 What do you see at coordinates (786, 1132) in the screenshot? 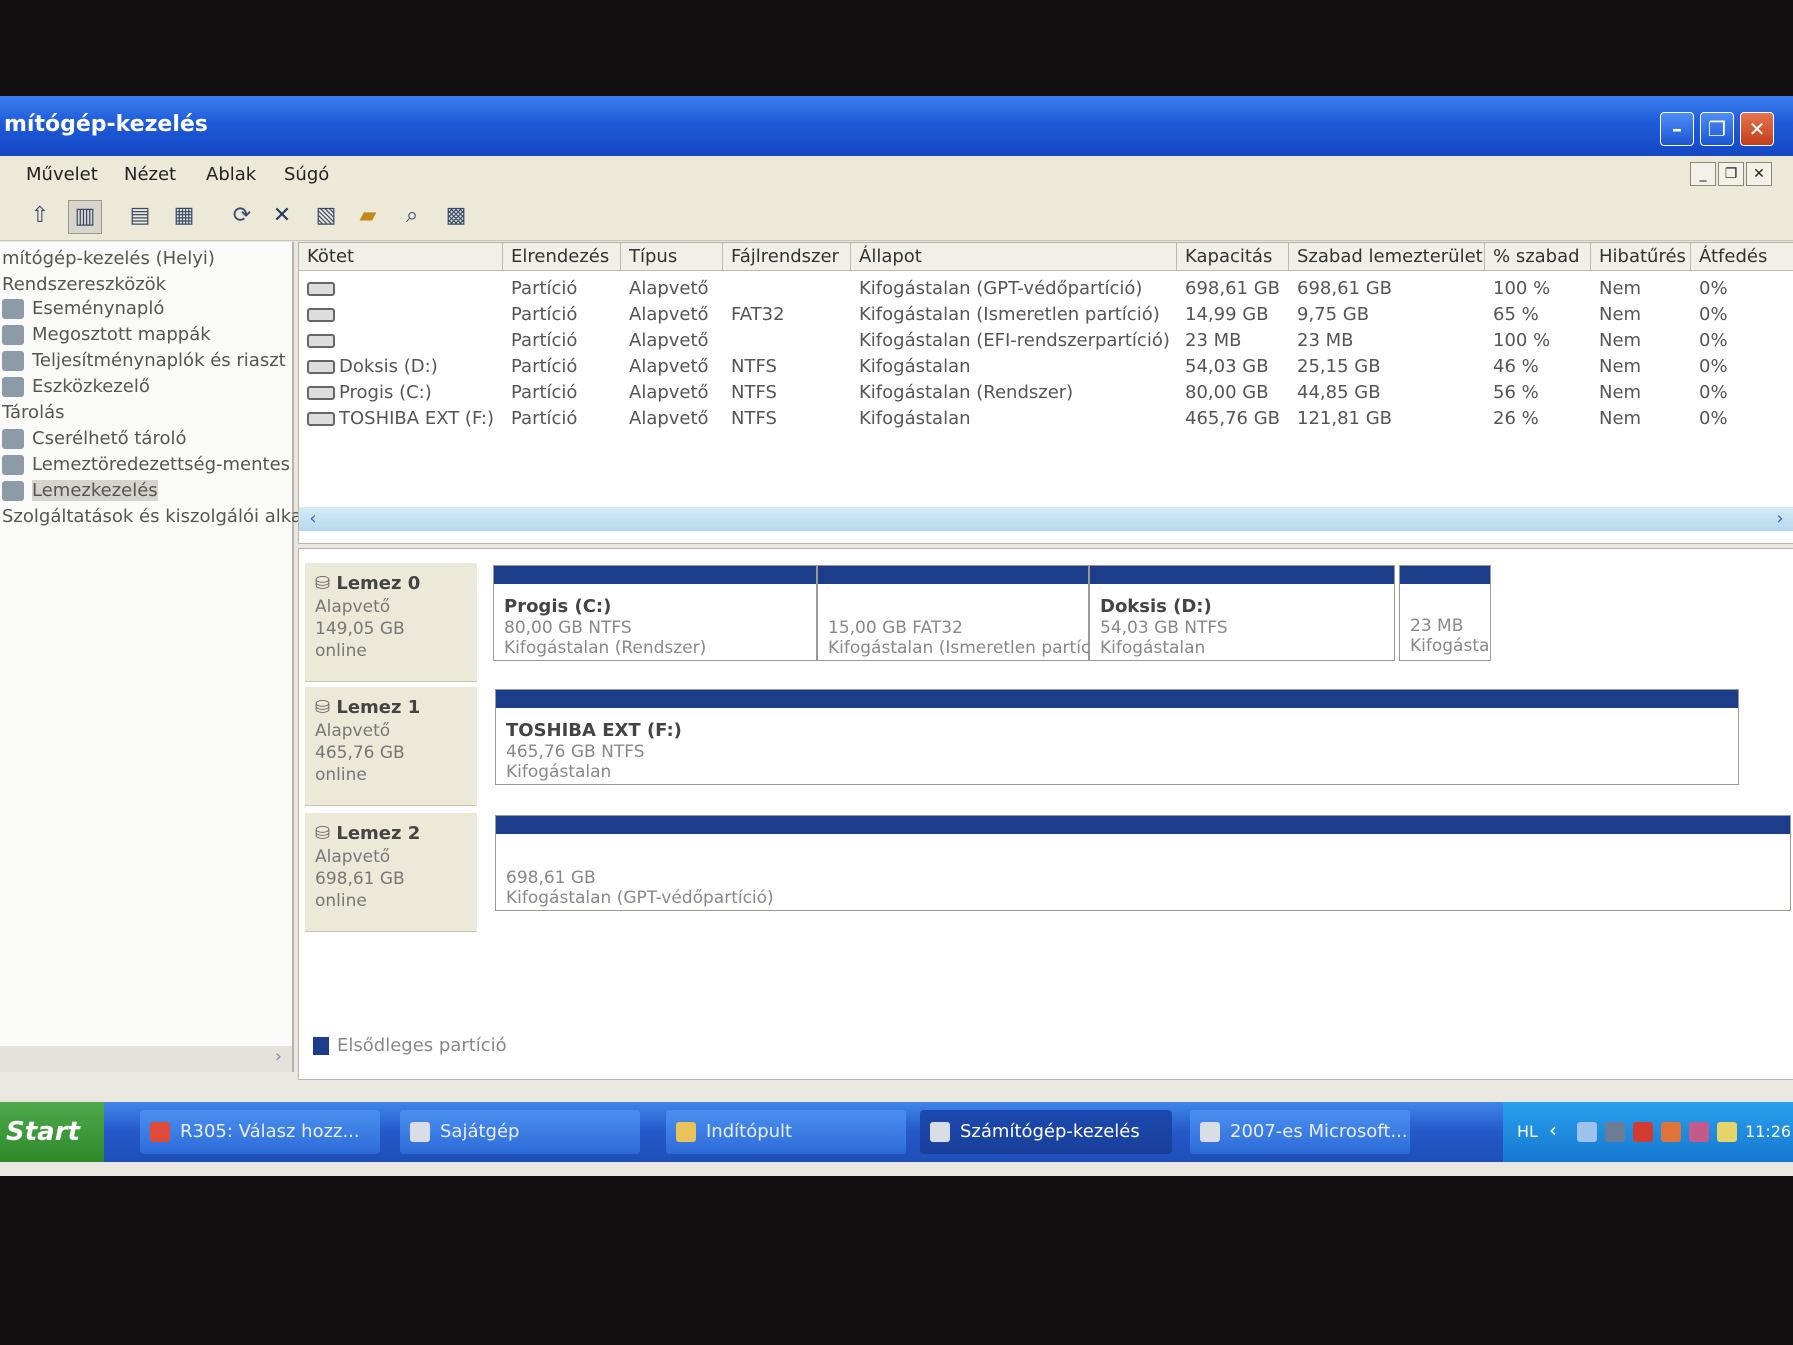
I see `task-startup: Indítópult` at bounding box center [786, 1132].